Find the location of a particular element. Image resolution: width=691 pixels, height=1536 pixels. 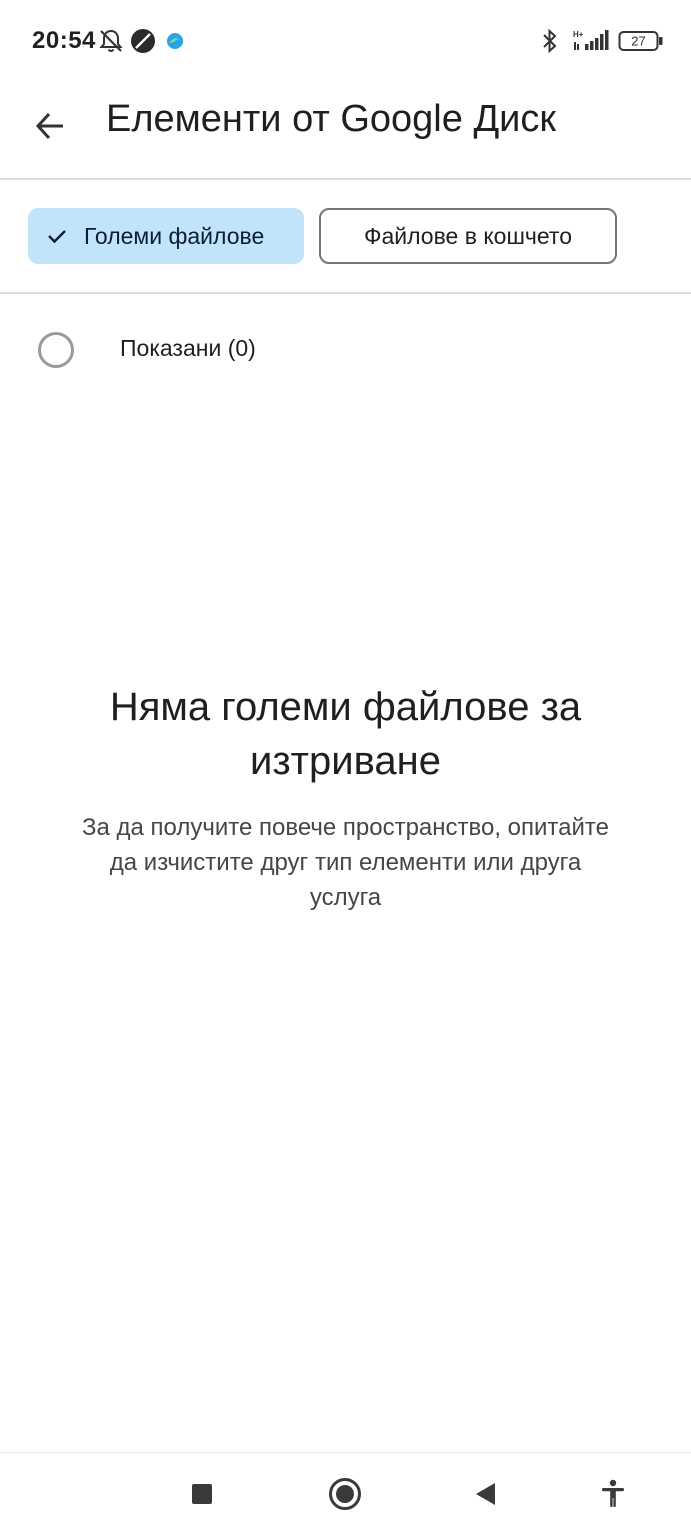

chip-large-files-label: Големи файлове is located at coordinates (174, 235).